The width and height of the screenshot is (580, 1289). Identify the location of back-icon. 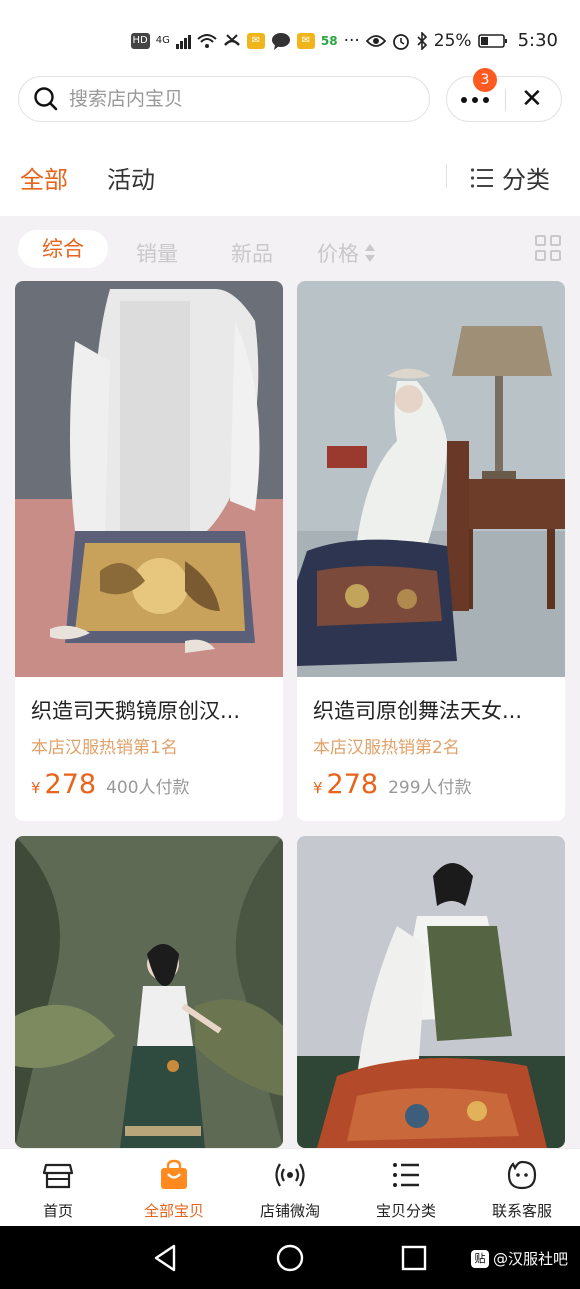
(166, 1258).